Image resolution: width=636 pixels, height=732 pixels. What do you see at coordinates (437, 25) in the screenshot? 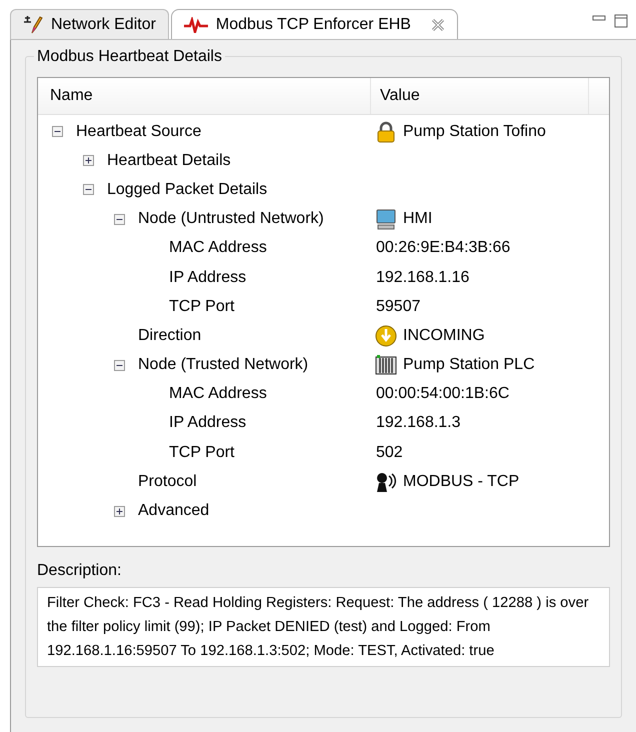
I see `close-icon` at bounding box center [437, 25].